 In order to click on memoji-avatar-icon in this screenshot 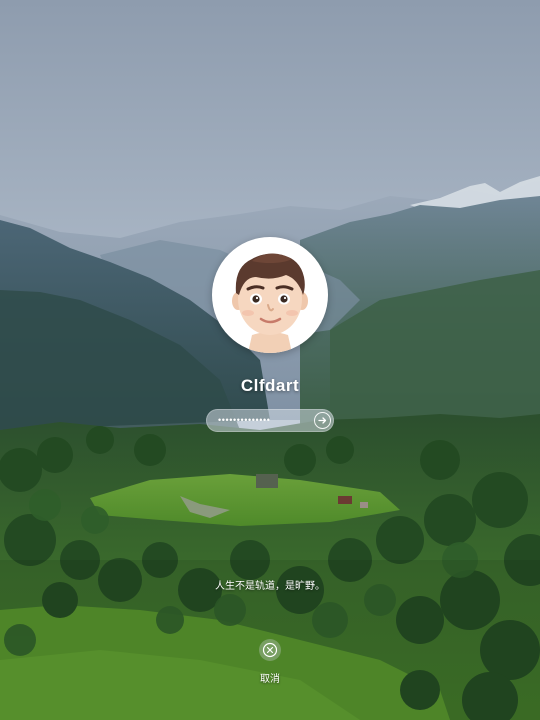, I will do `click(270, 303)`.